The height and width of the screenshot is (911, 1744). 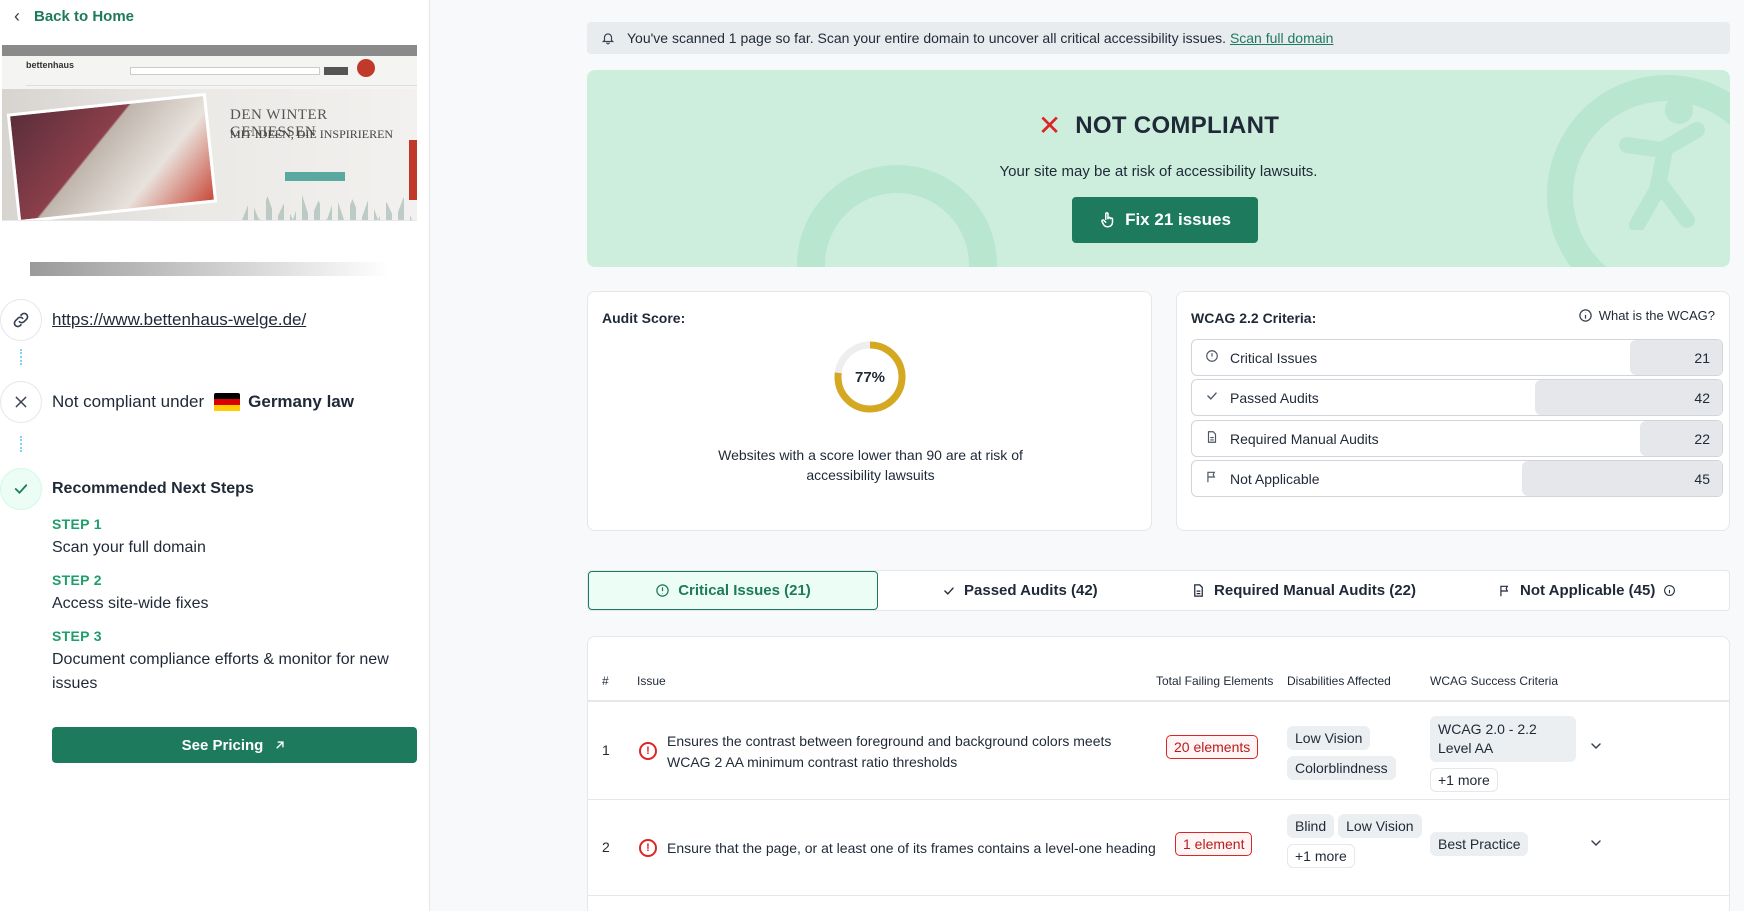 What do you see at coordinates (1662, 163) in the screenshot?
I see `accessibility-figure-icon` at bounding box center [1662, 163].